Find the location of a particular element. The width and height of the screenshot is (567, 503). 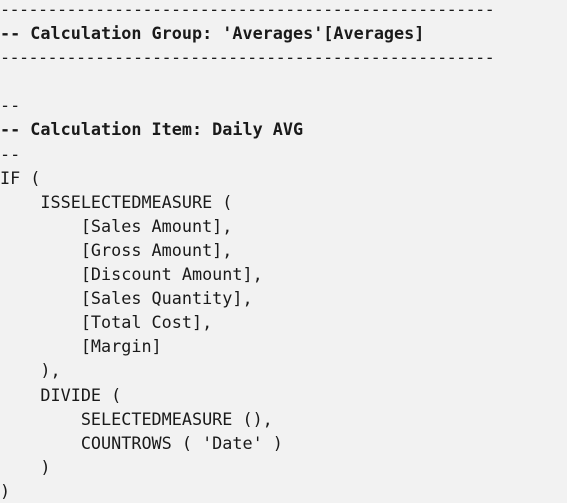

code-line-divide: DIVIDE ( is located at coordinates (61, 394).